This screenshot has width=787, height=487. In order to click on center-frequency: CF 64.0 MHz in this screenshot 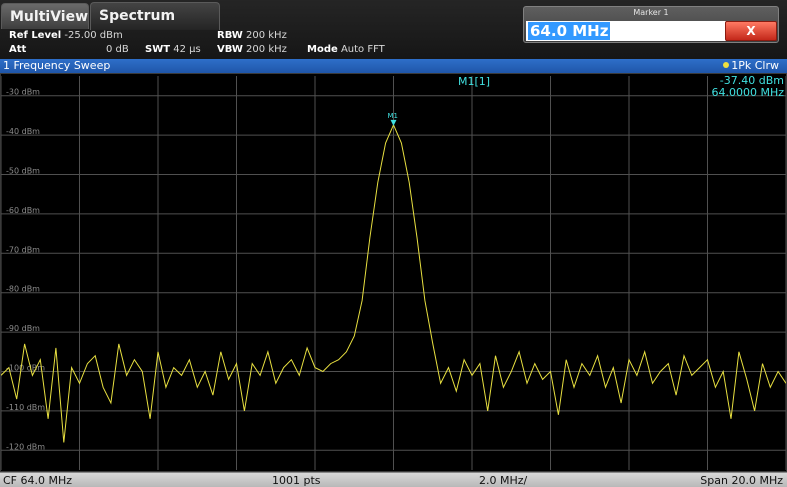, I will do `click(38, 480)`.